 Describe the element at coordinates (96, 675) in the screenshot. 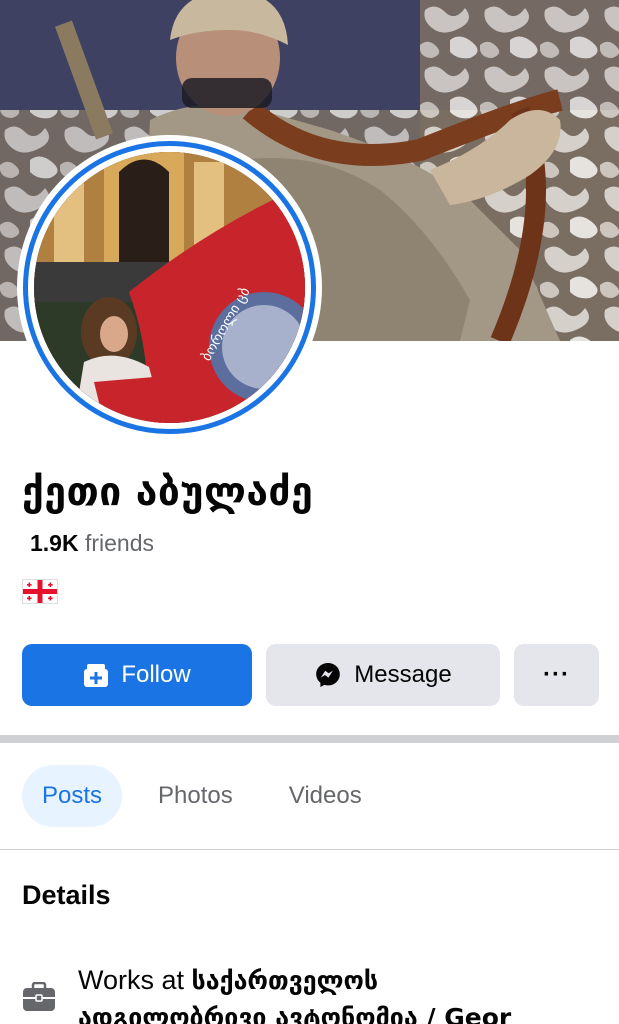

I see `follow-icon` at that location.